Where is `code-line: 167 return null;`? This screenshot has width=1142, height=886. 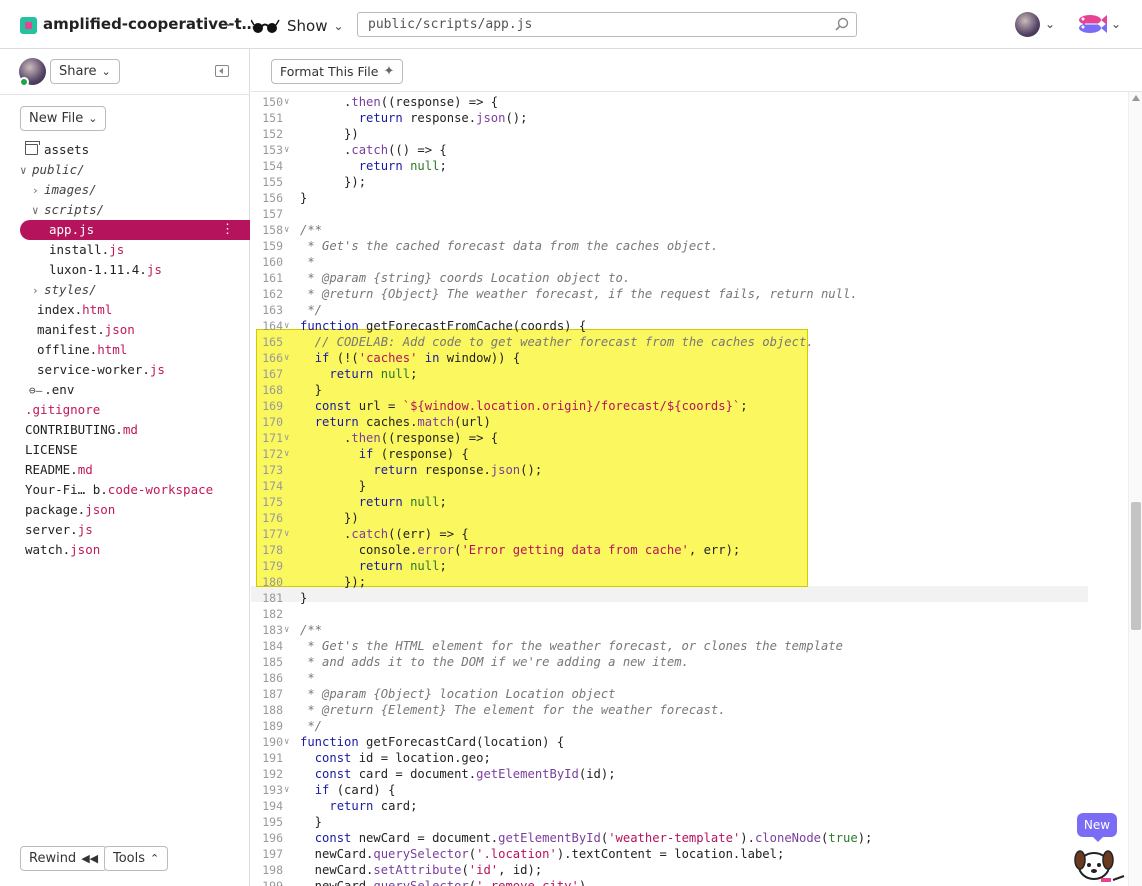 code-line: 167 return null; is located at coordinates (669, 374).